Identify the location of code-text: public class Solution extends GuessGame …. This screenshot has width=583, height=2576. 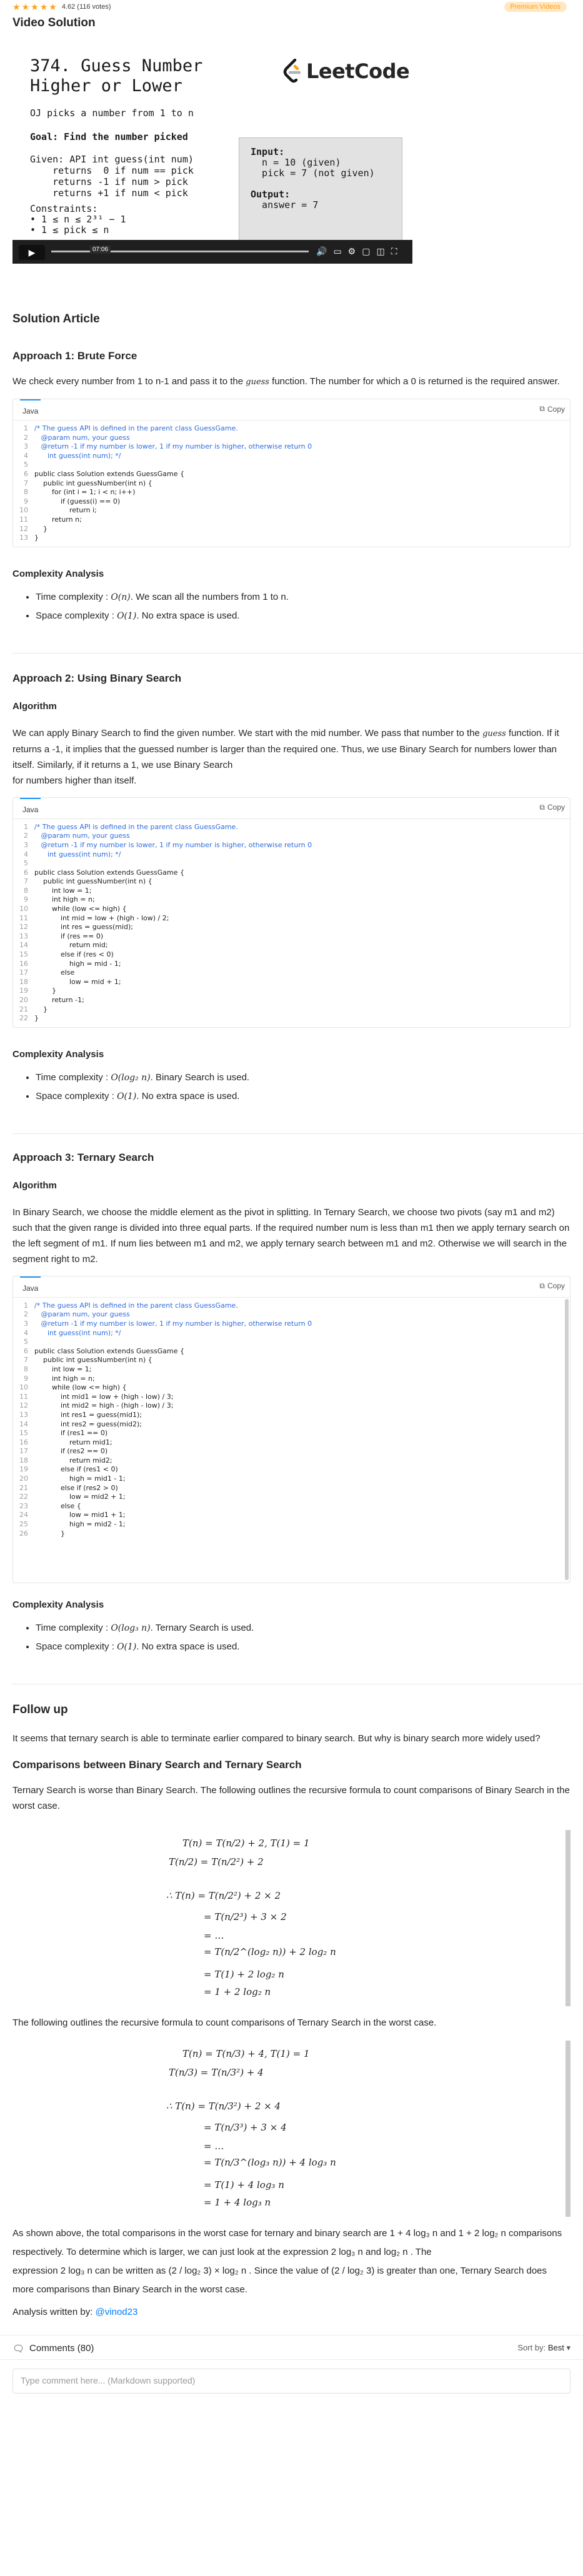
(109, 872).